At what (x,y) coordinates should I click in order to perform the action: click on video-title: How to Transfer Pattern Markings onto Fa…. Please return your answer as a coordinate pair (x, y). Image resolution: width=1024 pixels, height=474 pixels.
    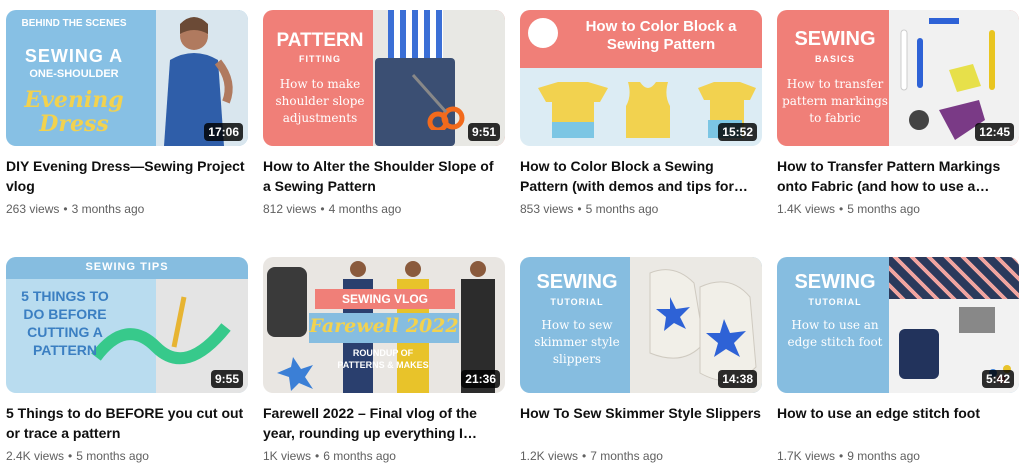
    Looking at the image, I should click on (898, 176).